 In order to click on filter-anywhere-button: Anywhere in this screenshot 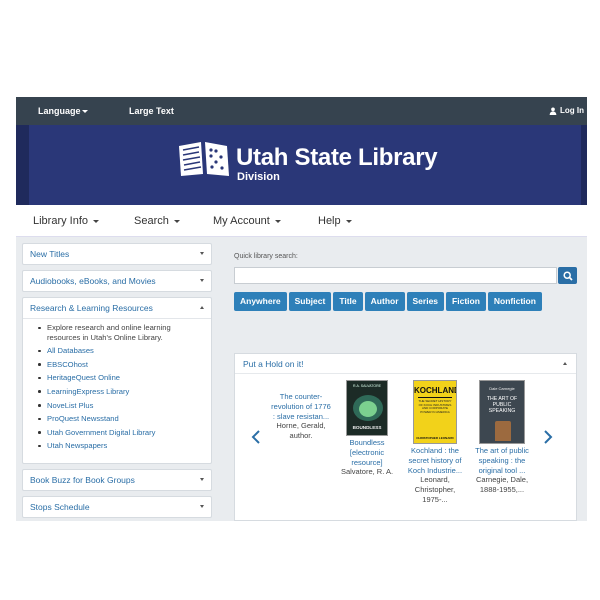, I will do `click(260, 301)`.